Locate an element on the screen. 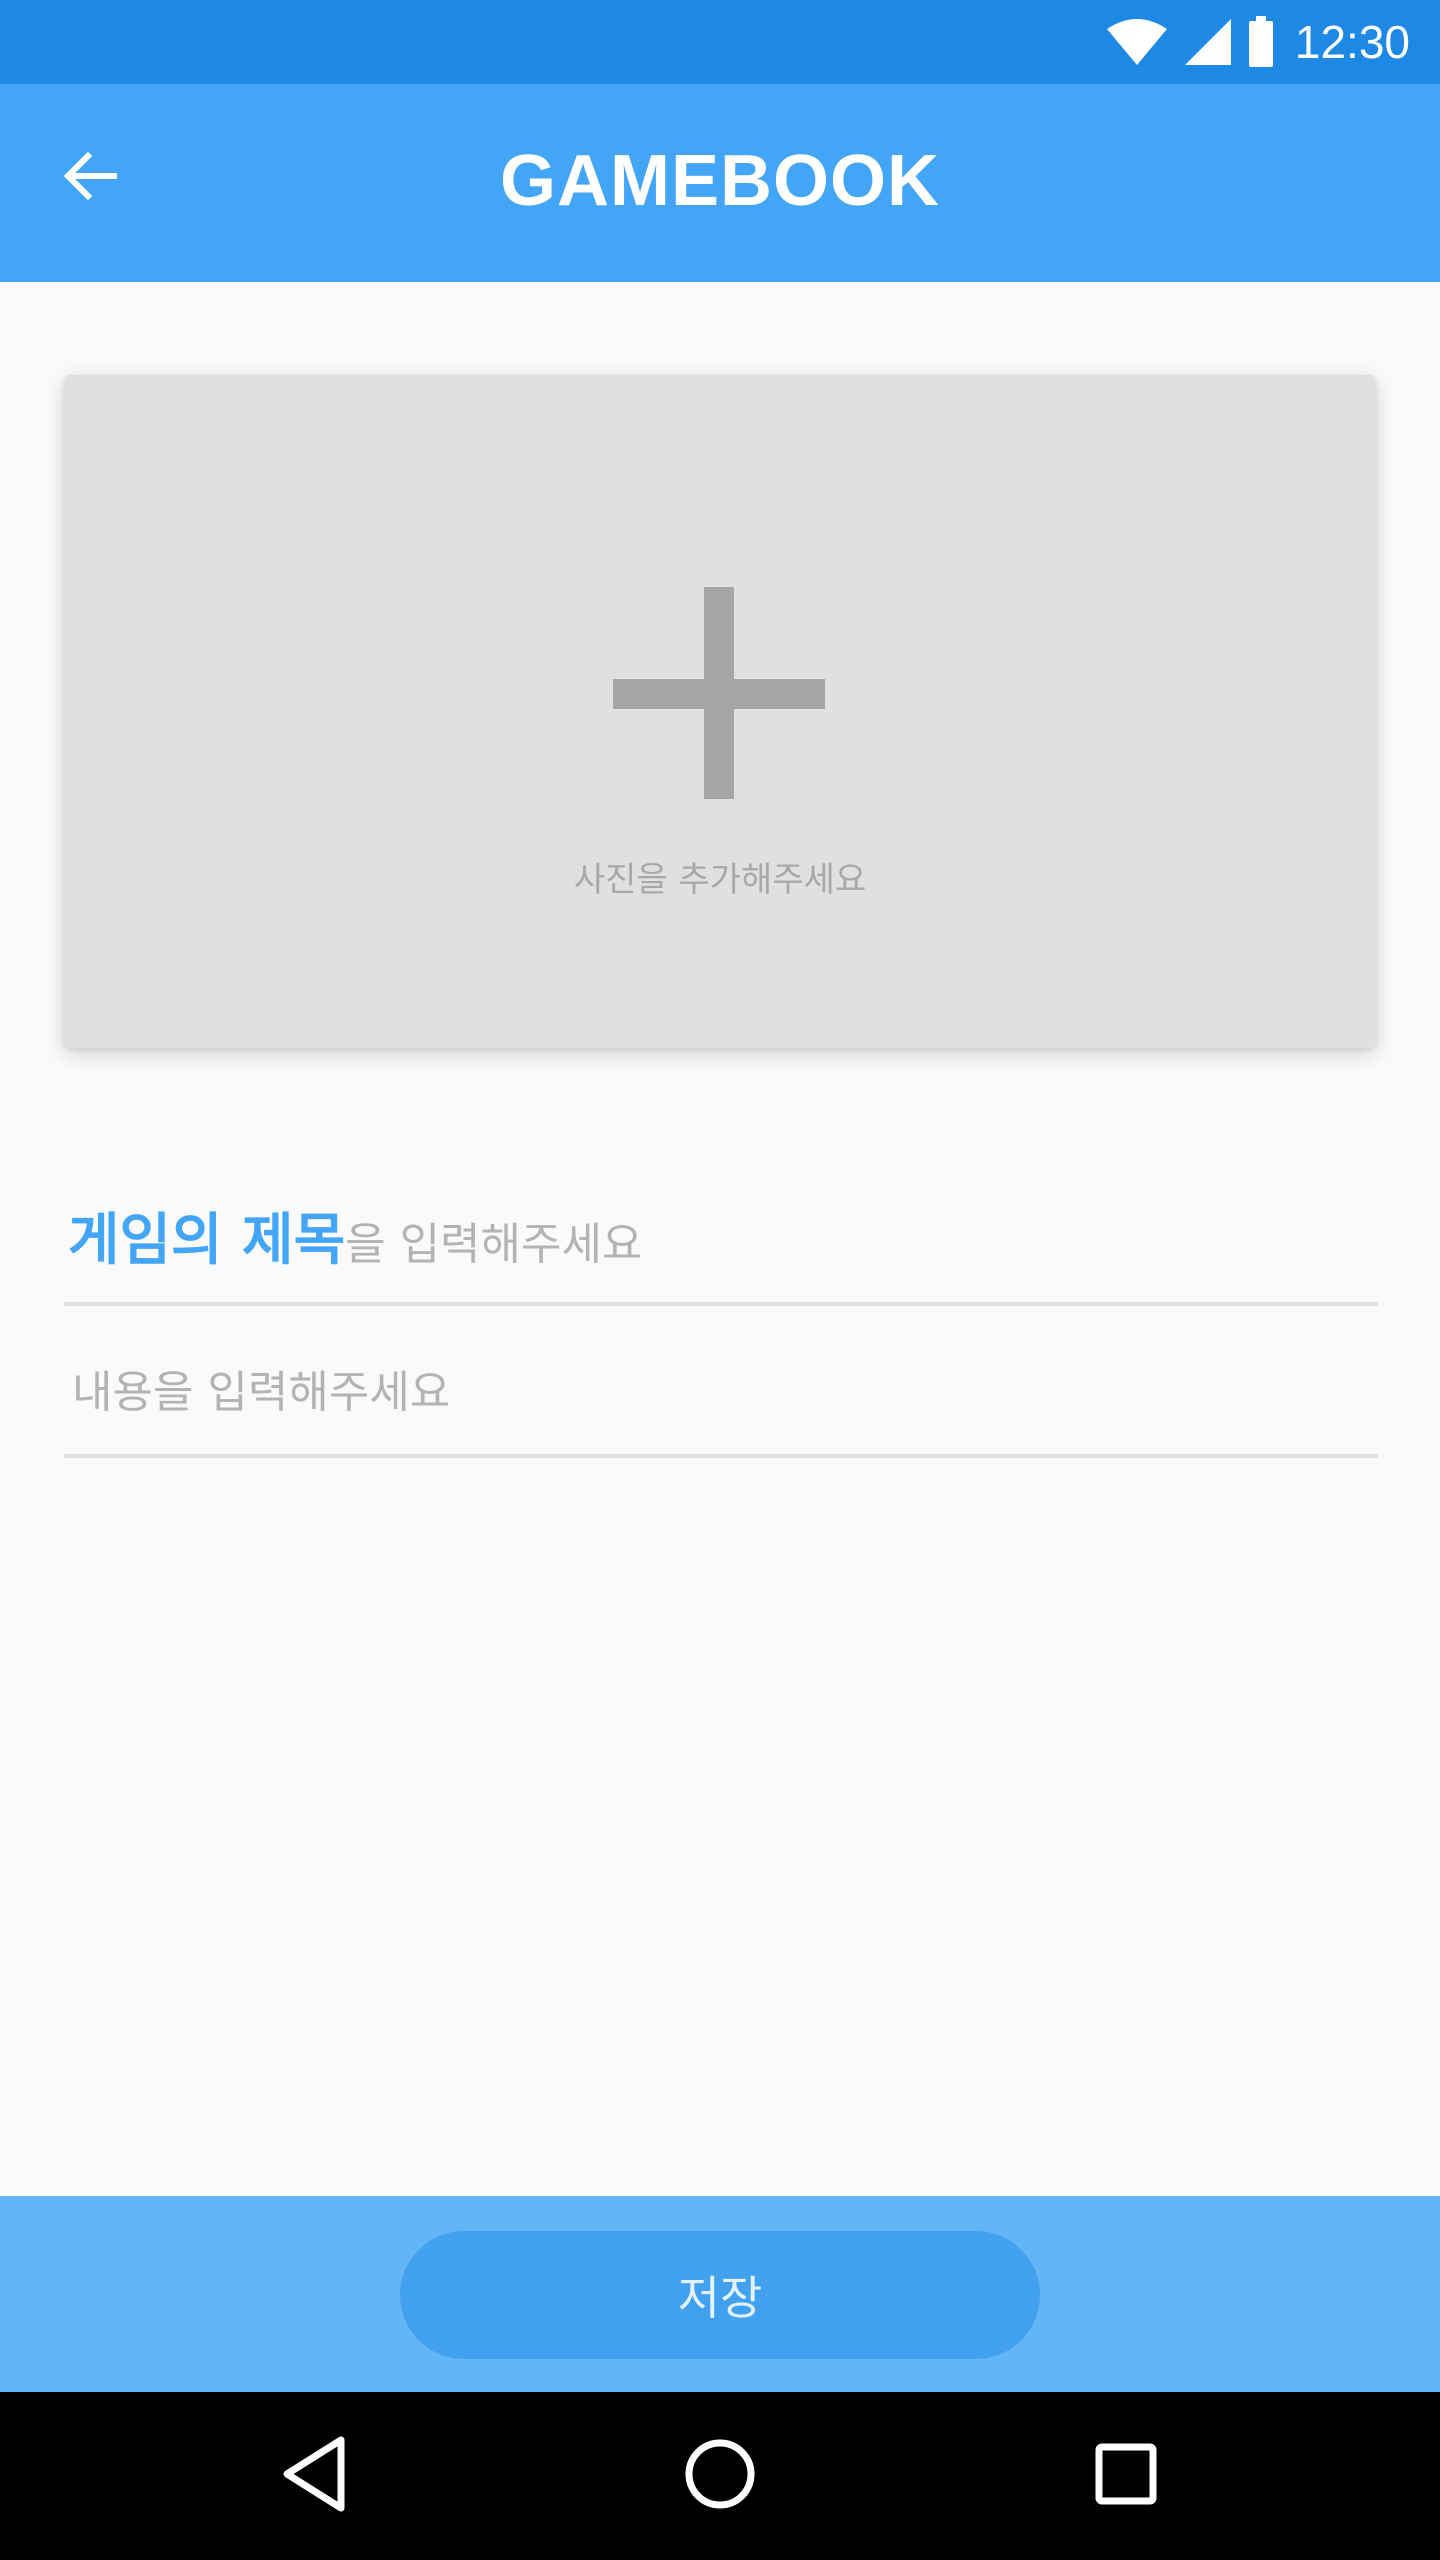 Image resolution: width=1440 pixels, height=2560 pixels. signal-icon is located at coordinates (1208, 42).